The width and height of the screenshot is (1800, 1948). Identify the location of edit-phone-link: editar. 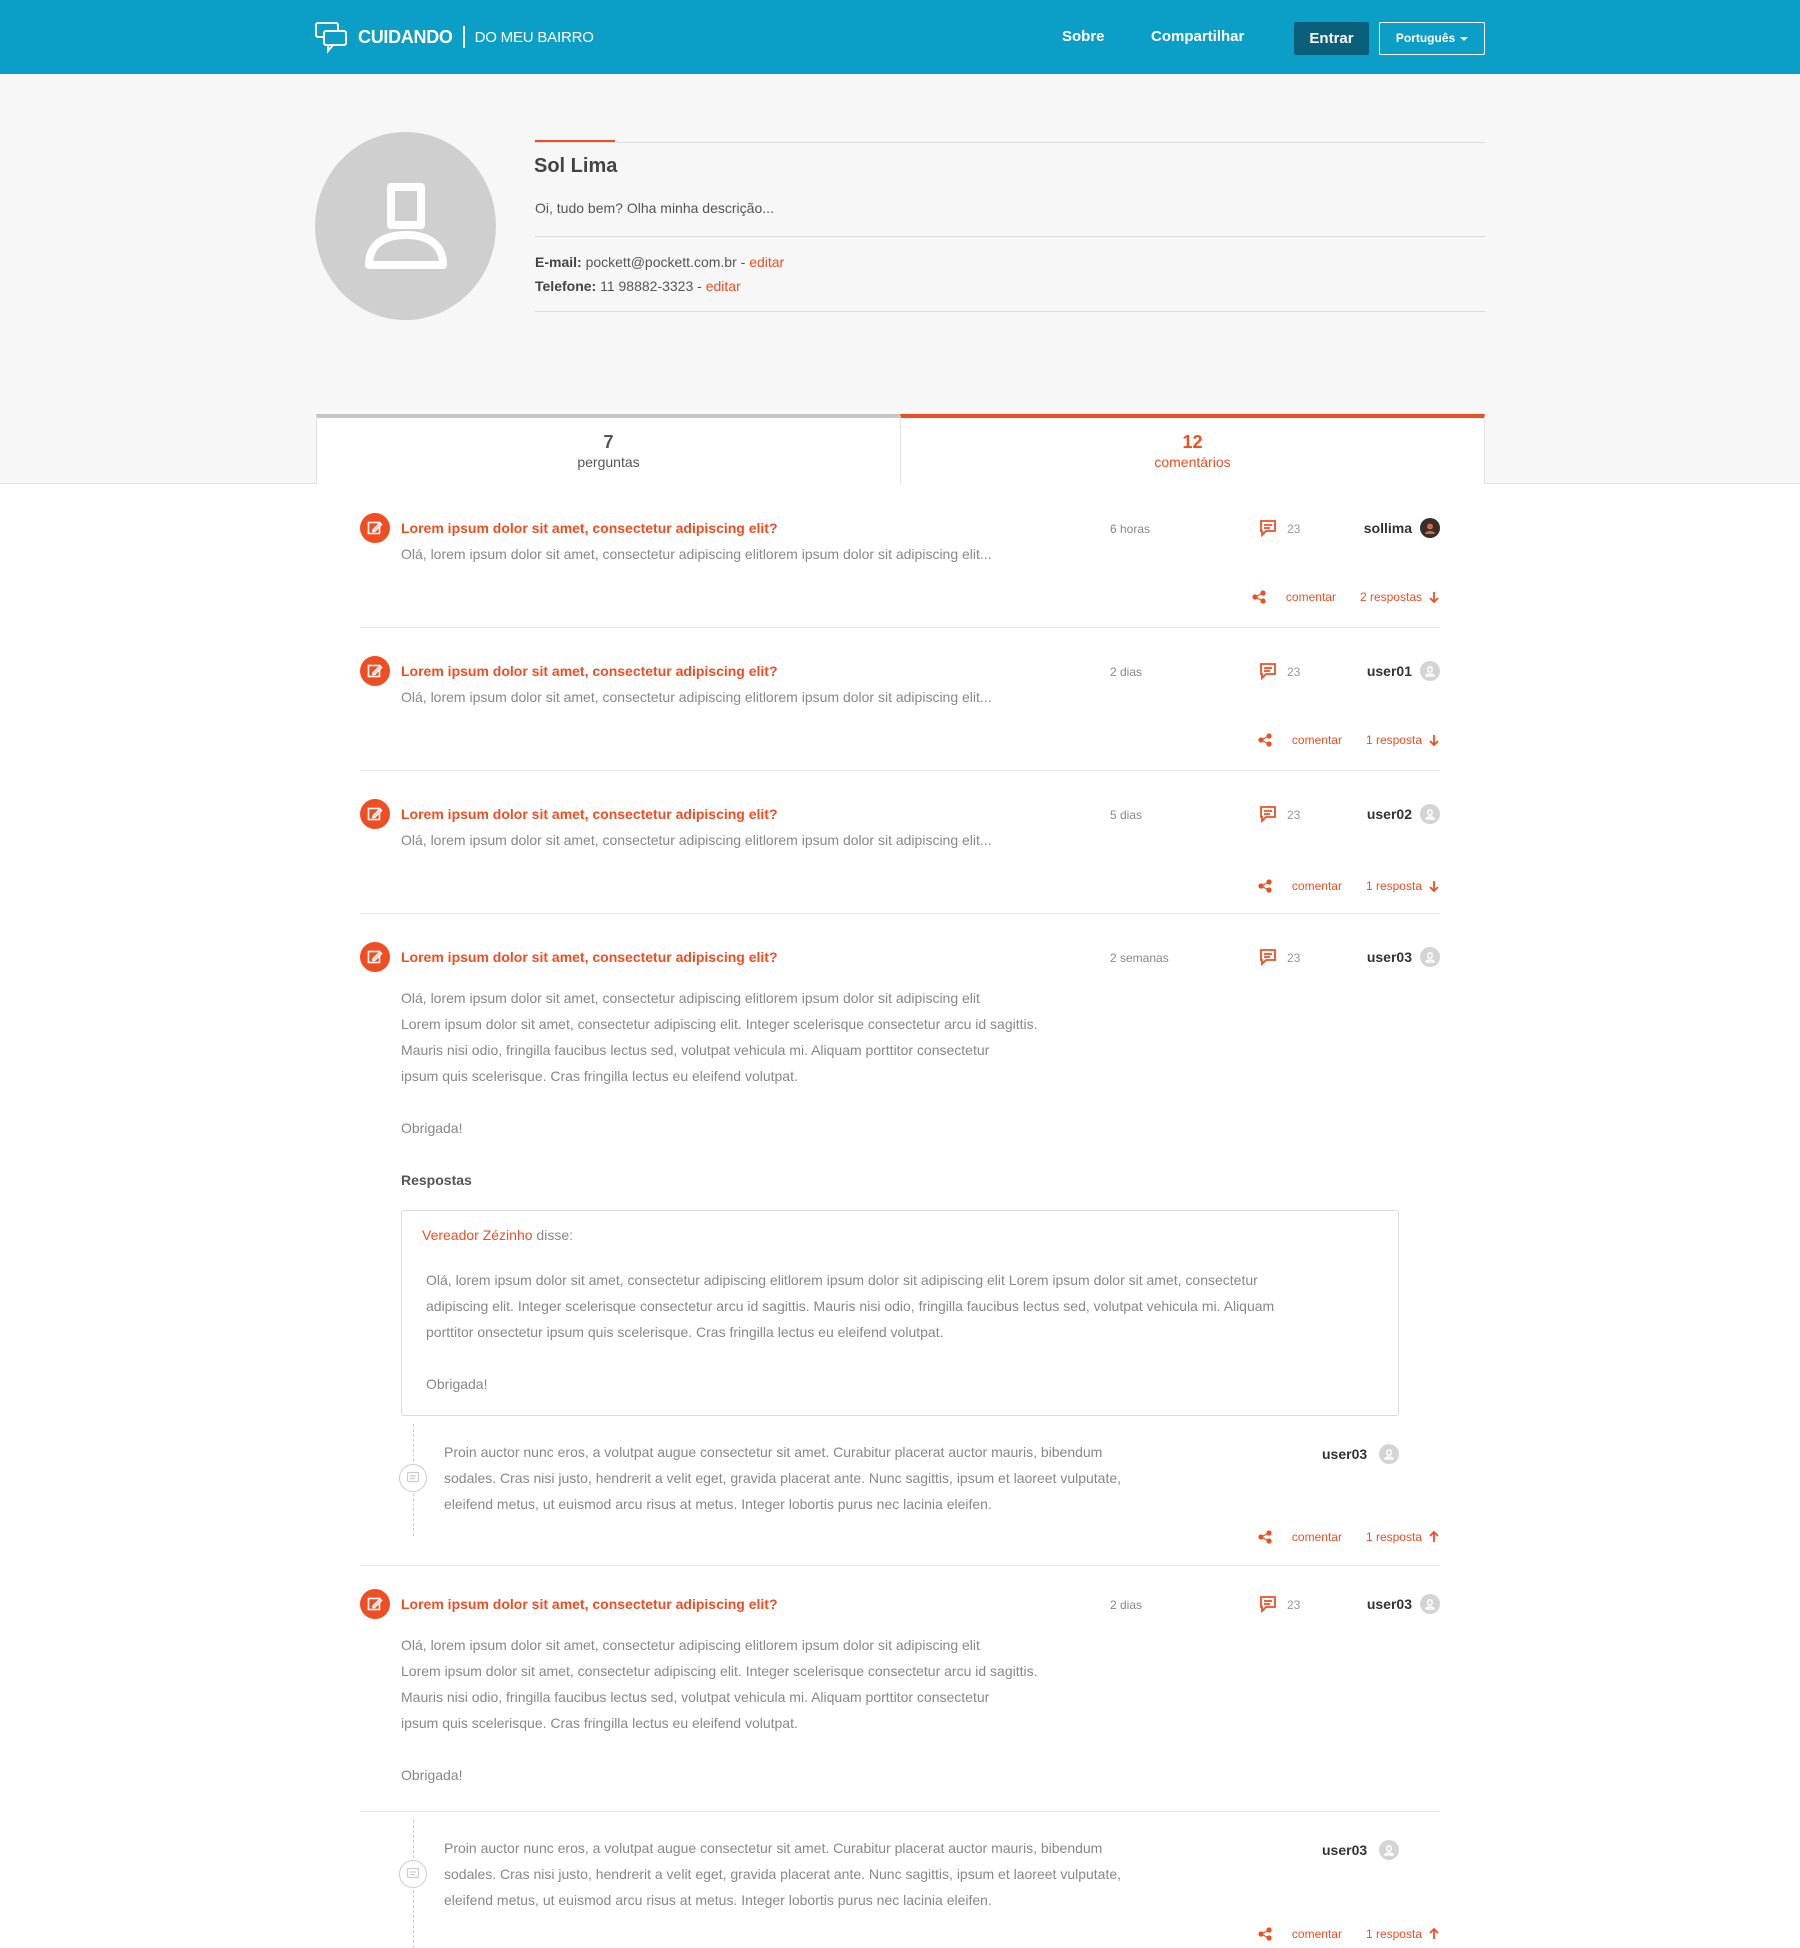
(723, 286).